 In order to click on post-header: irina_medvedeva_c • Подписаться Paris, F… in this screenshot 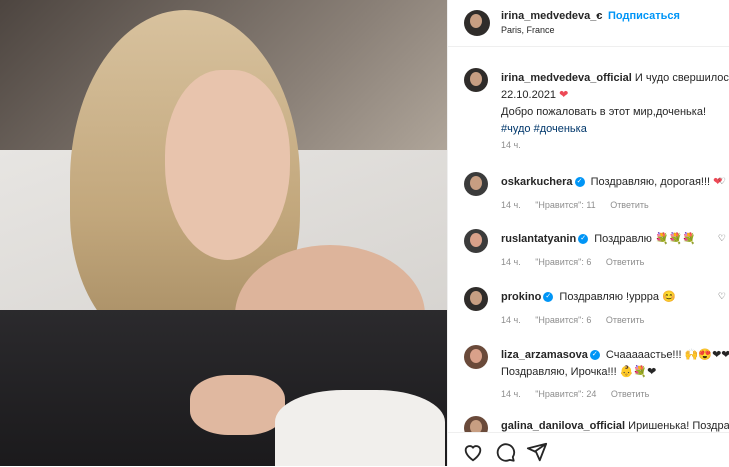, I will do `click(588, 23)`.